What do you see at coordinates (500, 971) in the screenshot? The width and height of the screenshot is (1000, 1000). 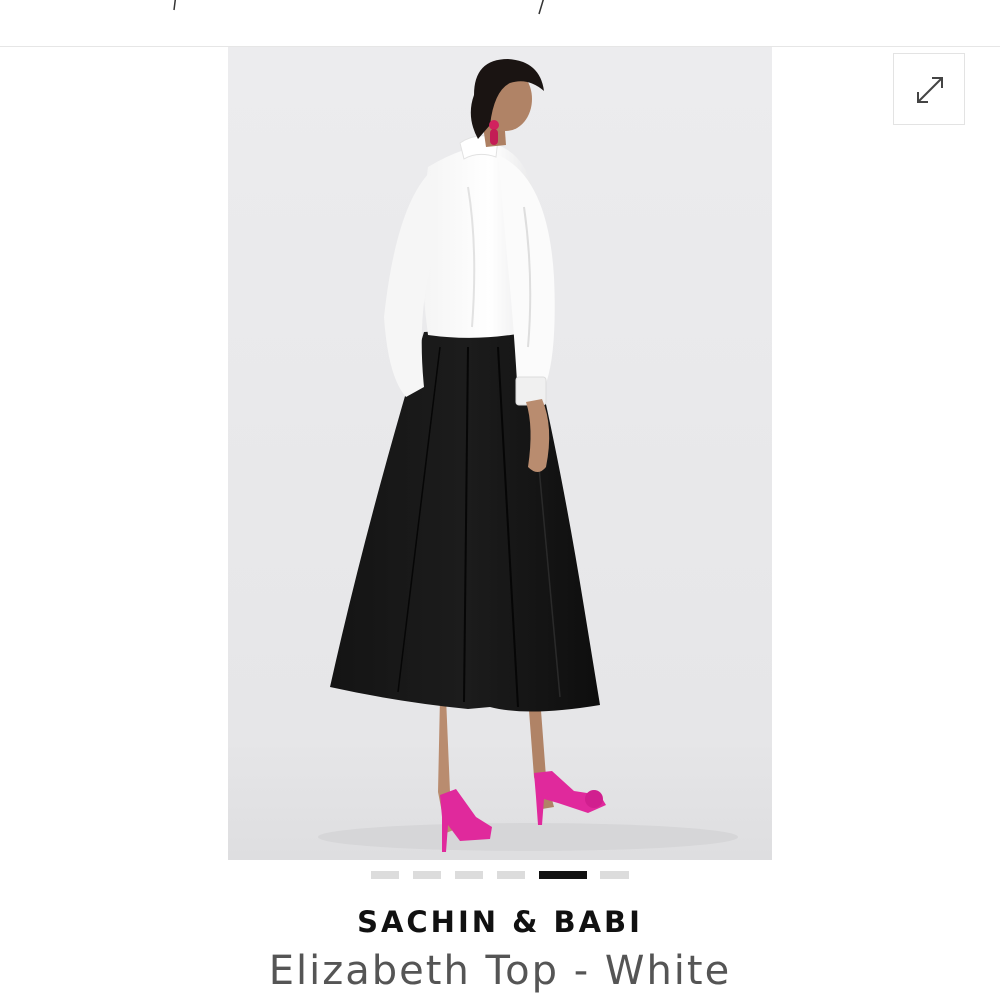 I see `product-title: Elizabeth Top - White` at bounding box center [500, 971].